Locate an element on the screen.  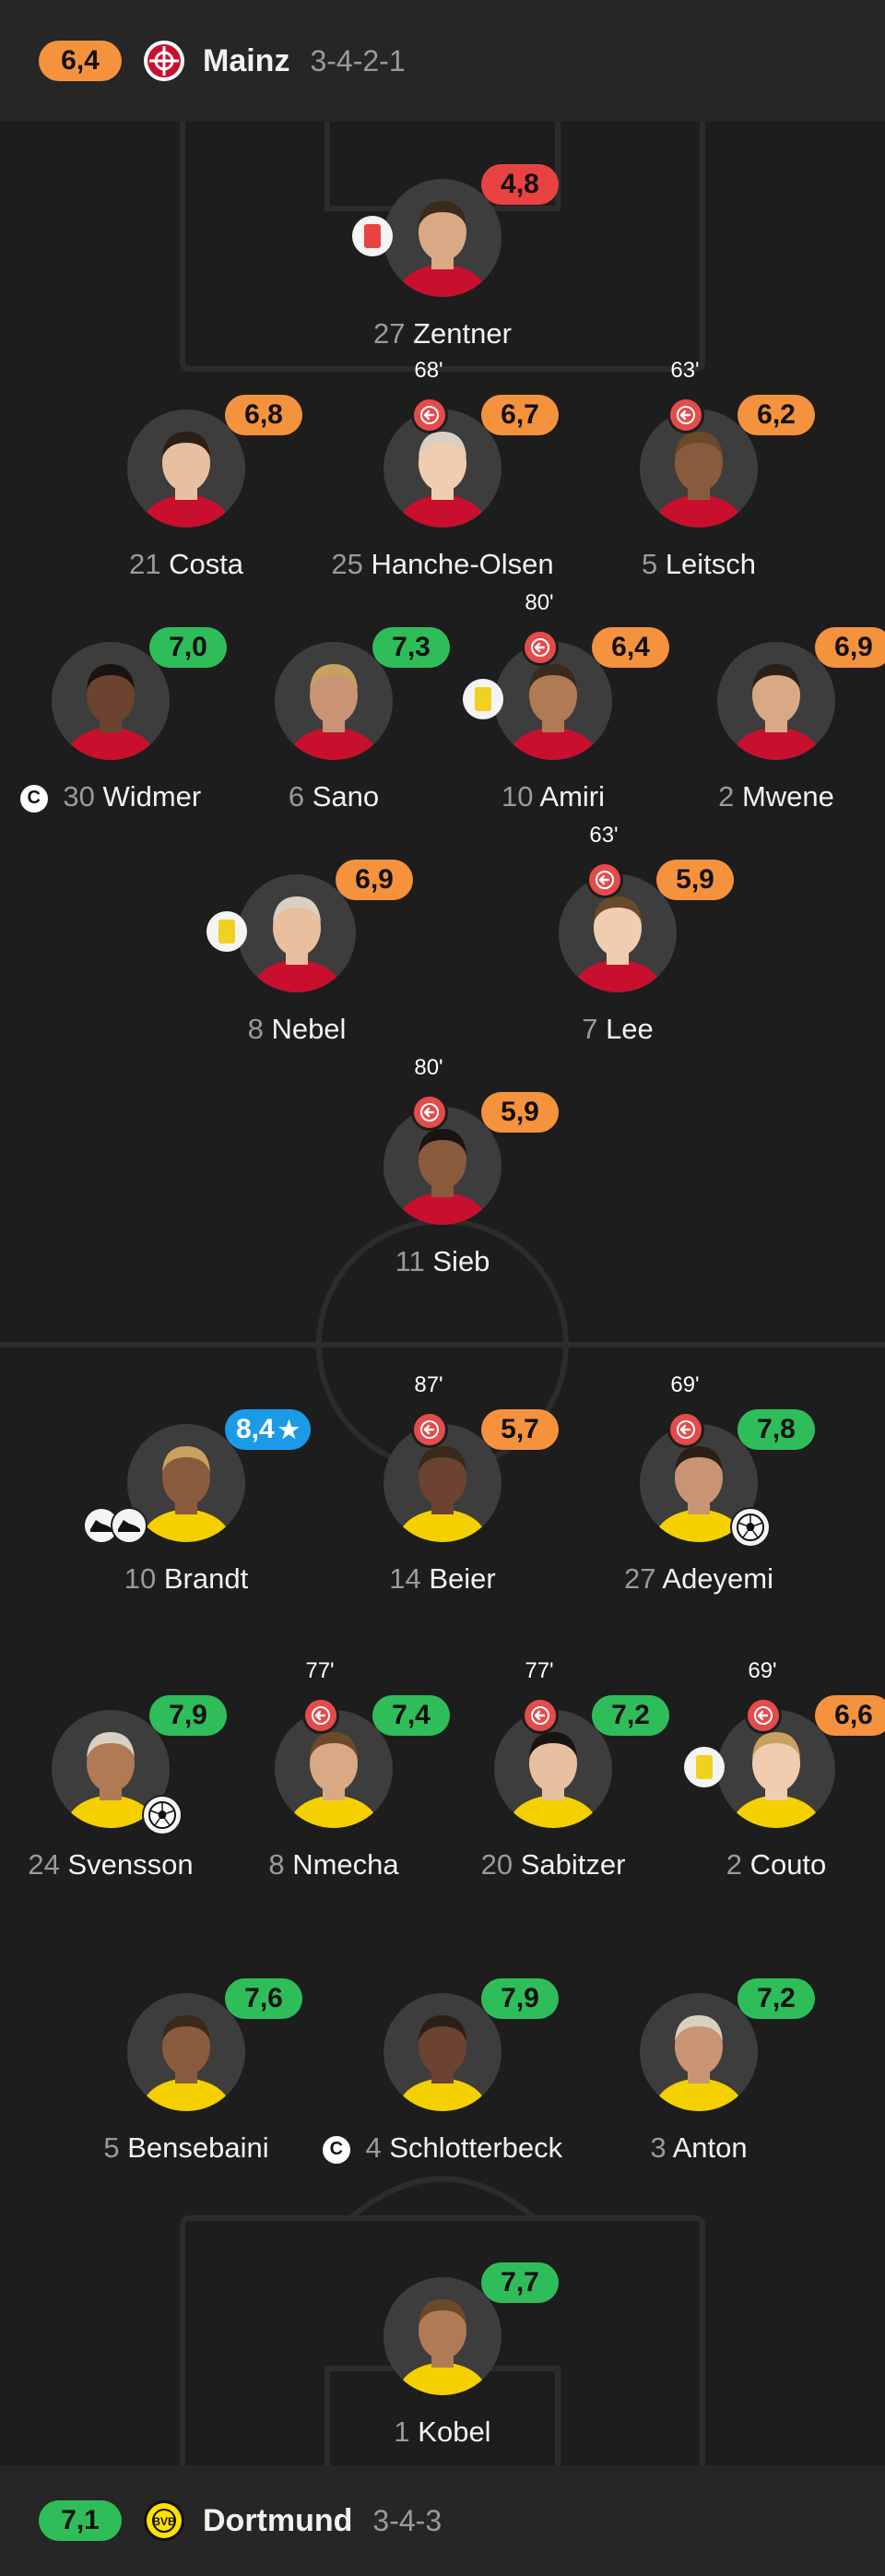
player-name: Bensebaini is located at coordinates (198, 2147).